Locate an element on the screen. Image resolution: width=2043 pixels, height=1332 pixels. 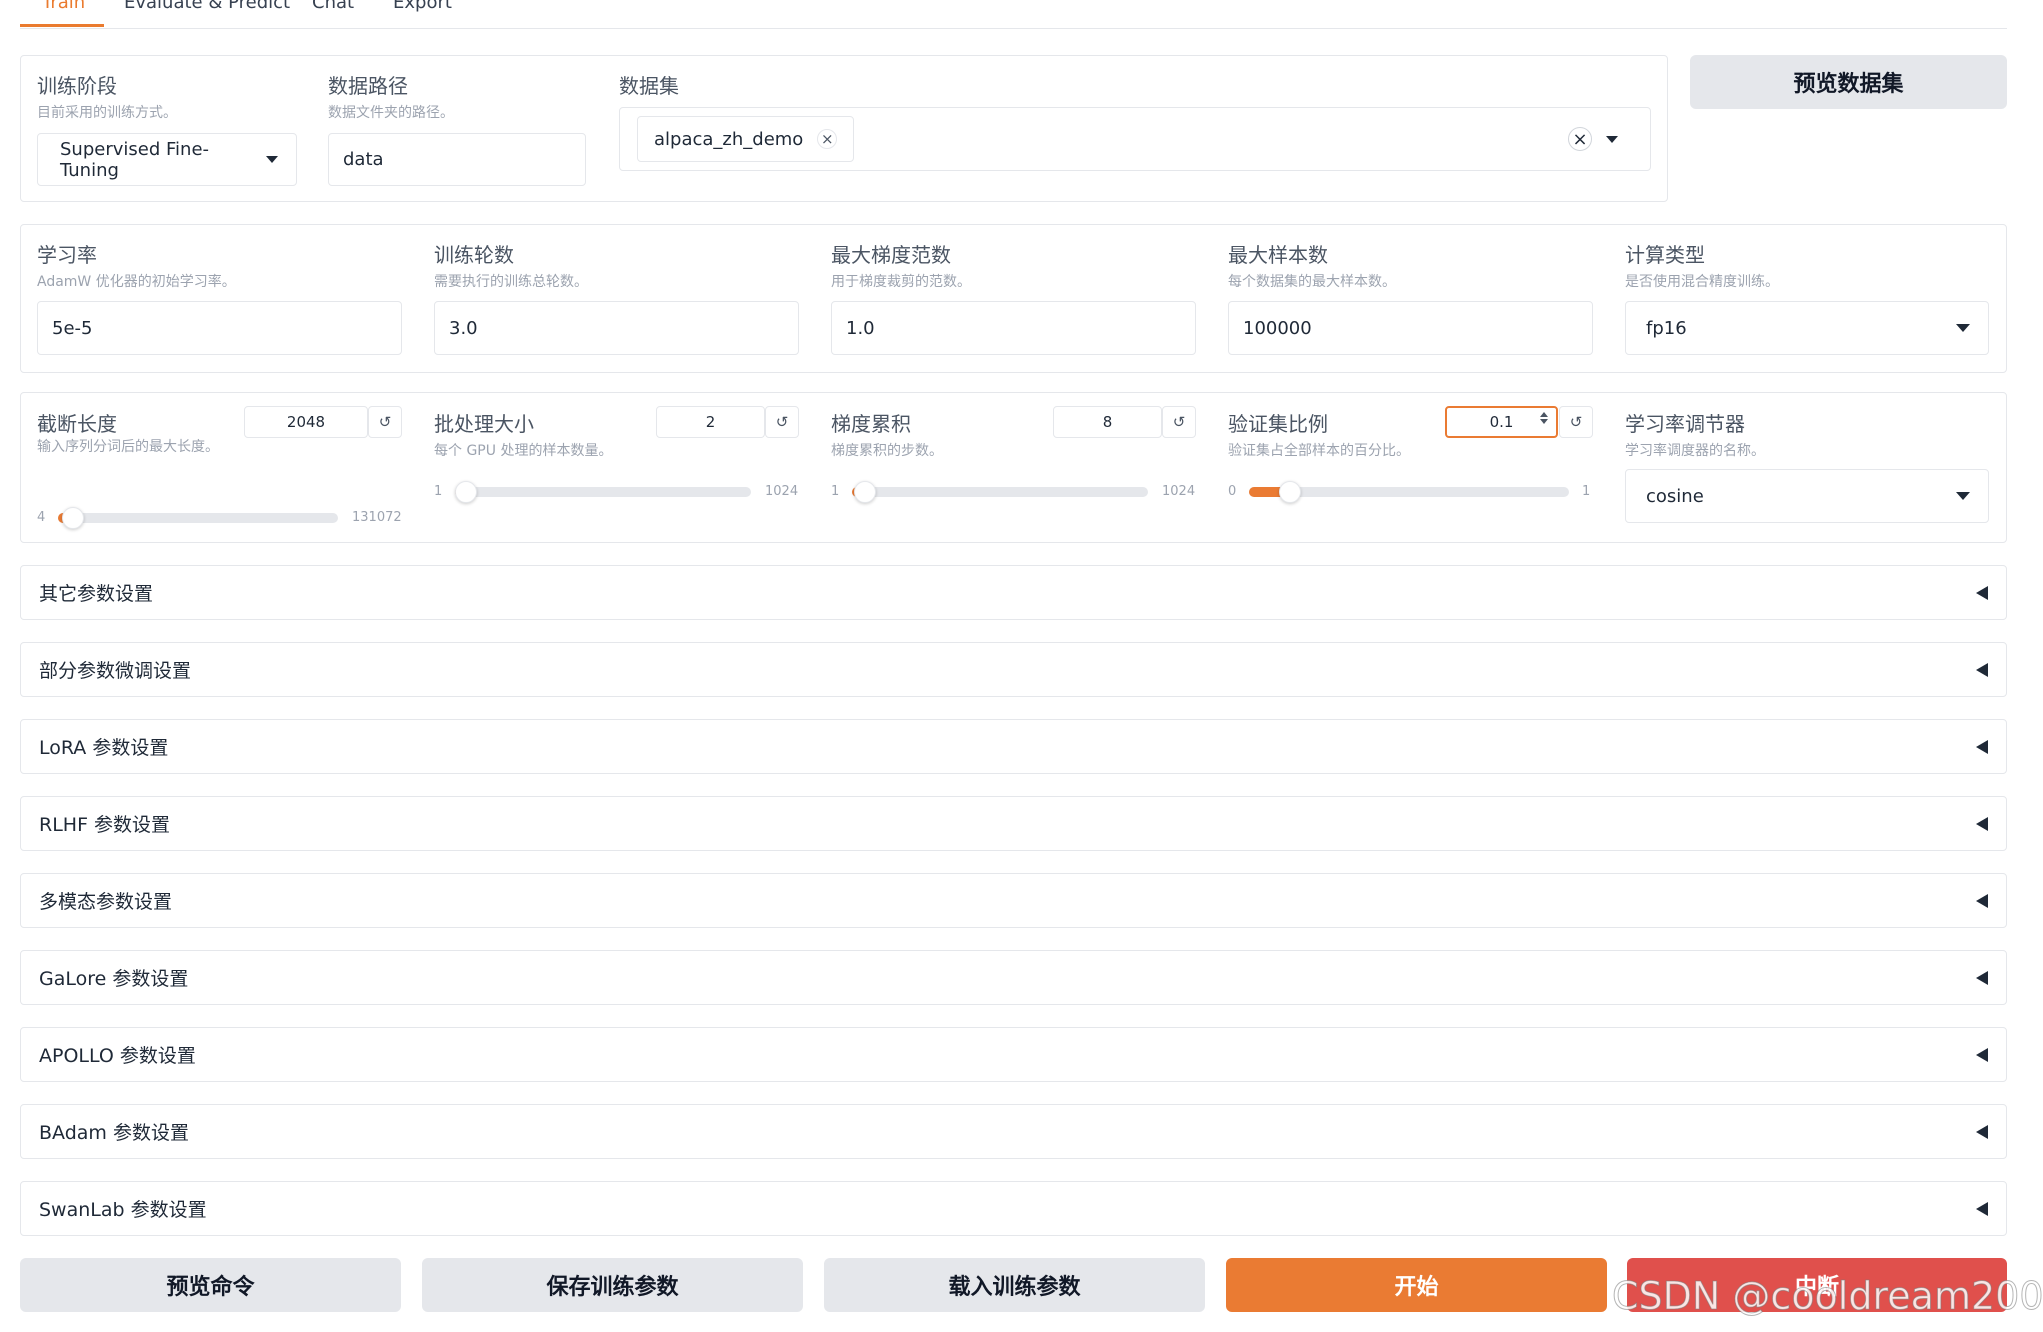
spinner-arrows-icon is located at coordinates (1544, 418).